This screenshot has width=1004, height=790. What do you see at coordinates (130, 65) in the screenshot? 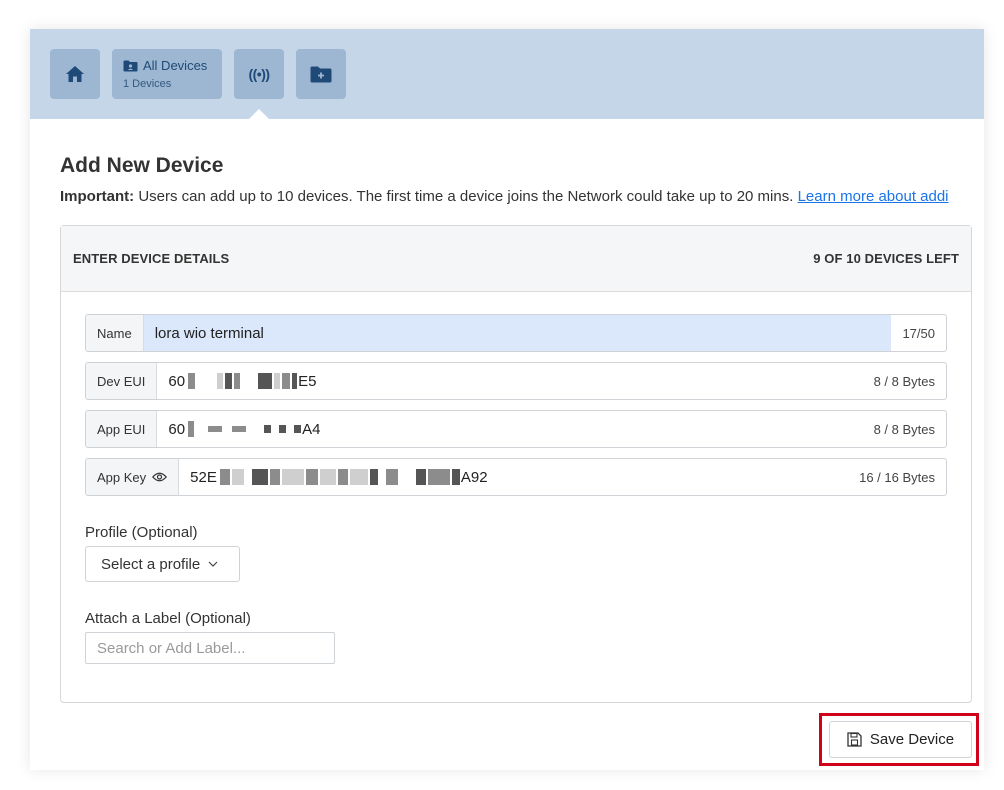
I see `folder-icon` at bounding box center [130, 65].